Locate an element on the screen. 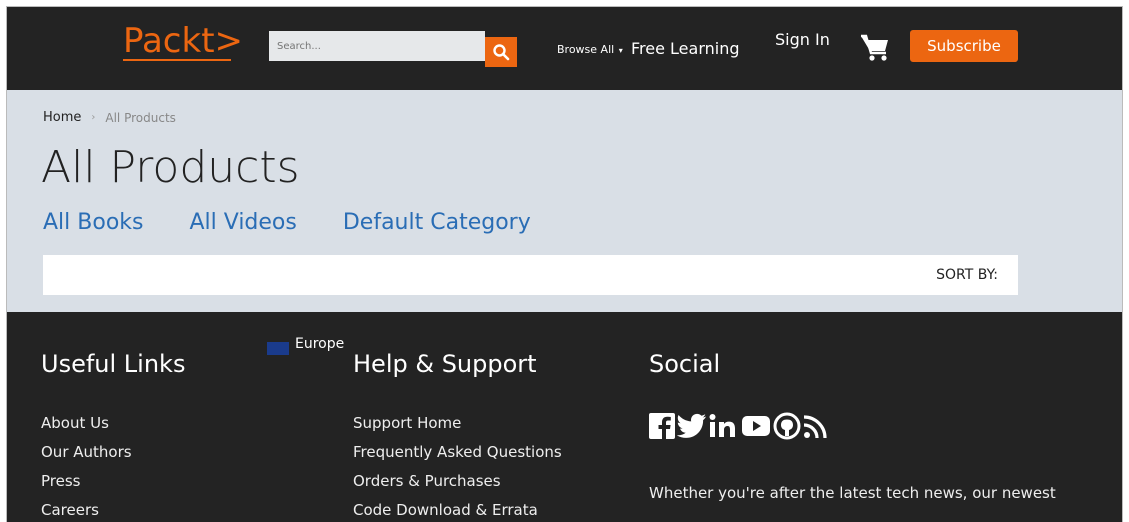  useful-links-title: Useful Links is located at coordinates (113, 364).